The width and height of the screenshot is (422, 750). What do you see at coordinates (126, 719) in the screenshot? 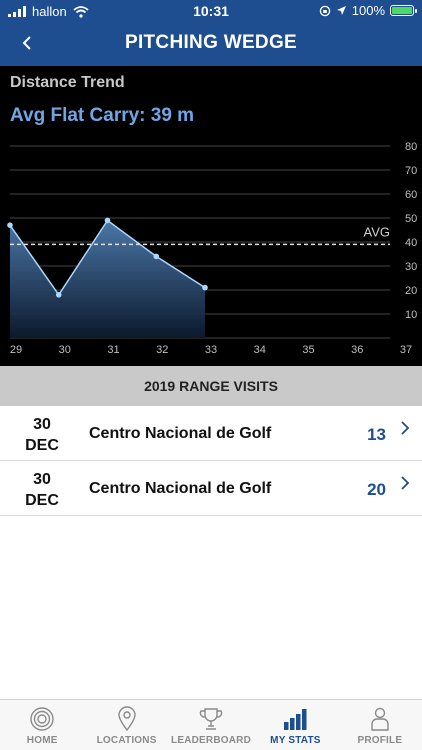
I see `location-pin-icon` at bounding box center [126, 719].